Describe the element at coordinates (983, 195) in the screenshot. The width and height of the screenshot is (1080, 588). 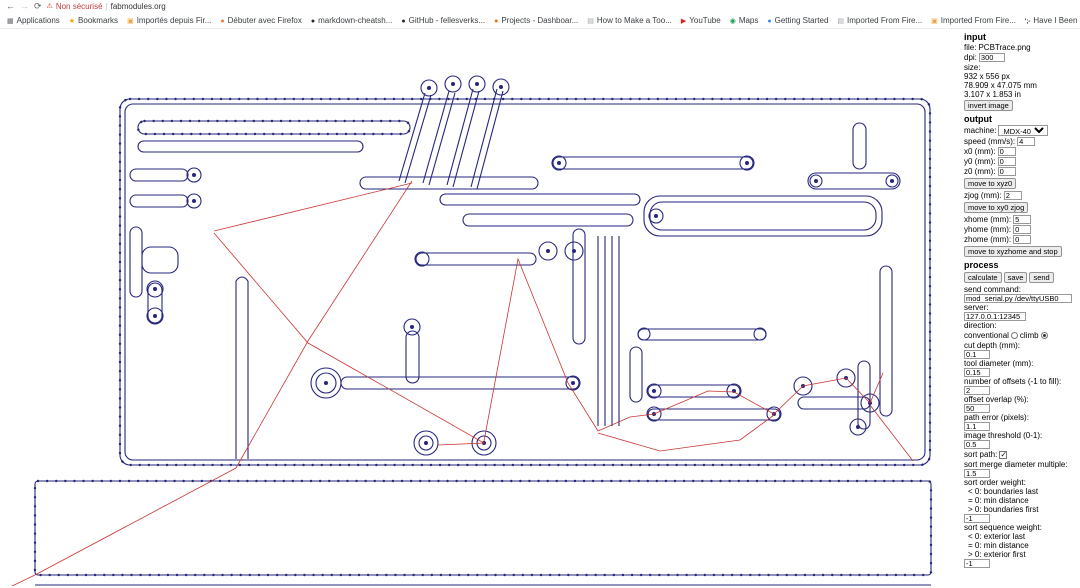
I see `zjog-label: zjog (mm):` at that location.